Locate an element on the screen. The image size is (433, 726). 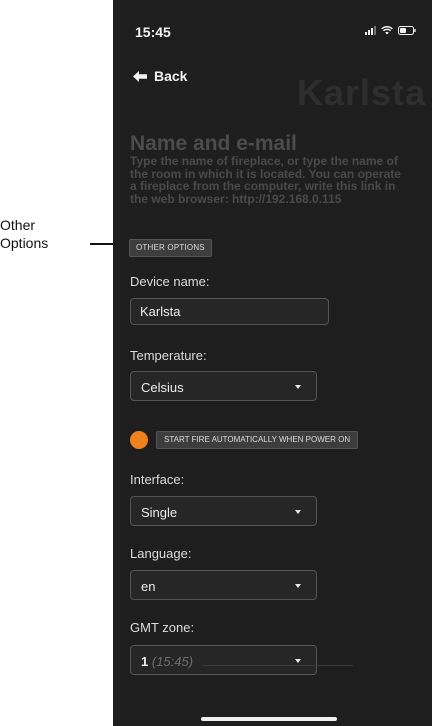
gmt-zone-value-wrap: 1 (15:45) is located at coordinates (167, 661).